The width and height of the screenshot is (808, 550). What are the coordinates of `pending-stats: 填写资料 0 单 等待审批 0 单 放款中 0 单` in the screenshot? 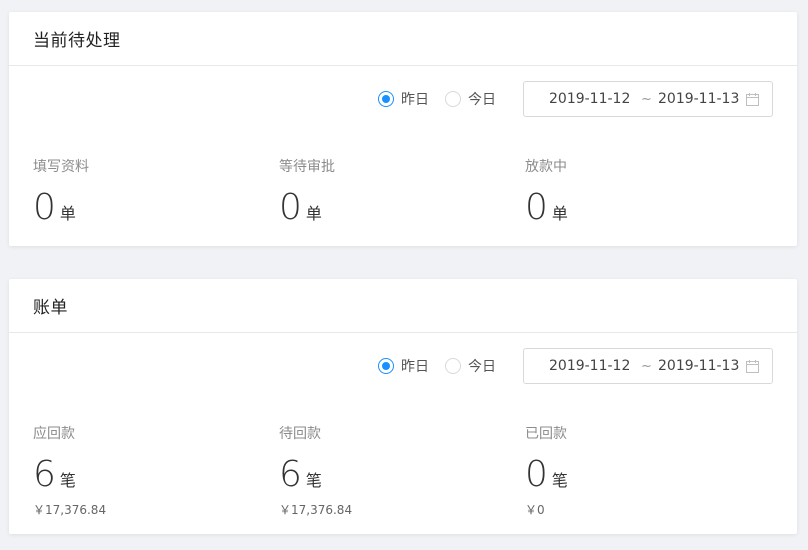 It's located at (402, 192).